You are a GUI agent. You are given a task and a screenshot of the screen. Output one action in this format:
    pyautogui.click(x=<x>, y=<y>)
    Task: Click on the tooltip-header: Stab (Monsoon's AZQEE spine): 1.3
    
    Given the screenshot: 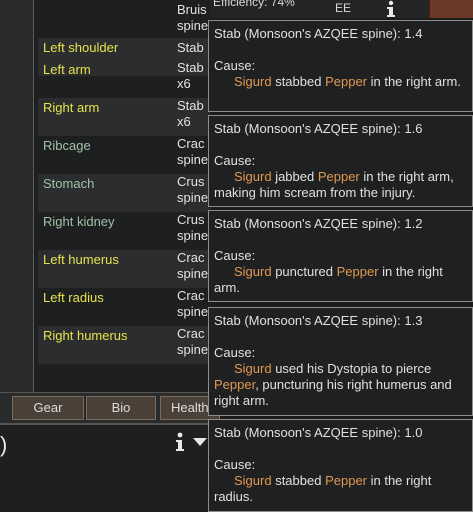 What is the action you would take?
    pyautogui.click(x=318, y=320)
    